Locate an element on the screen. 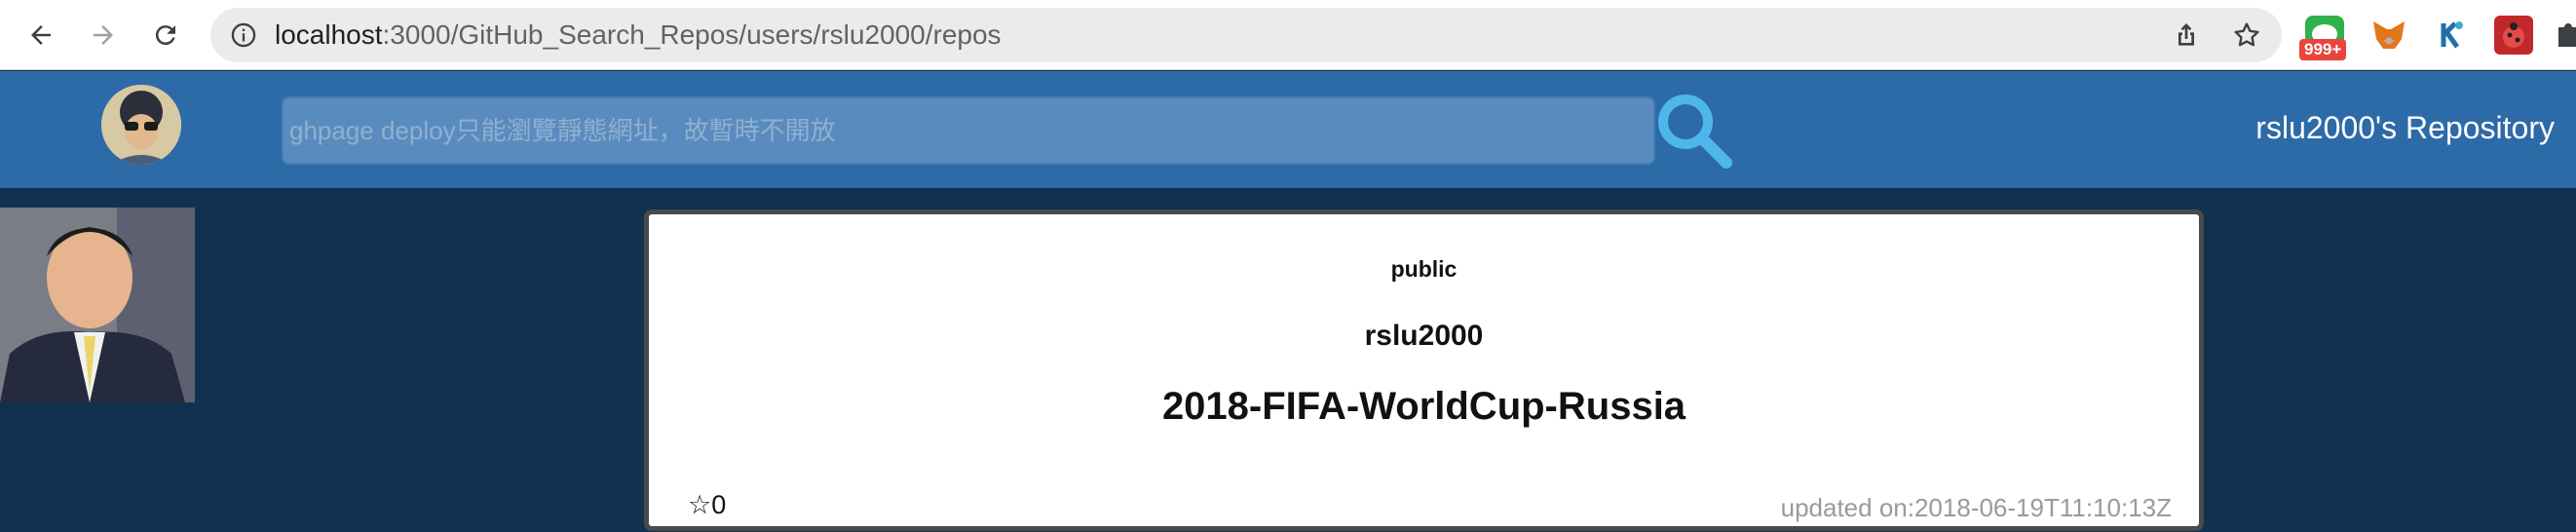  updated-timestamp: updated on:2018-06-19T11:10:13Z is located at coordinates (1976, 508).